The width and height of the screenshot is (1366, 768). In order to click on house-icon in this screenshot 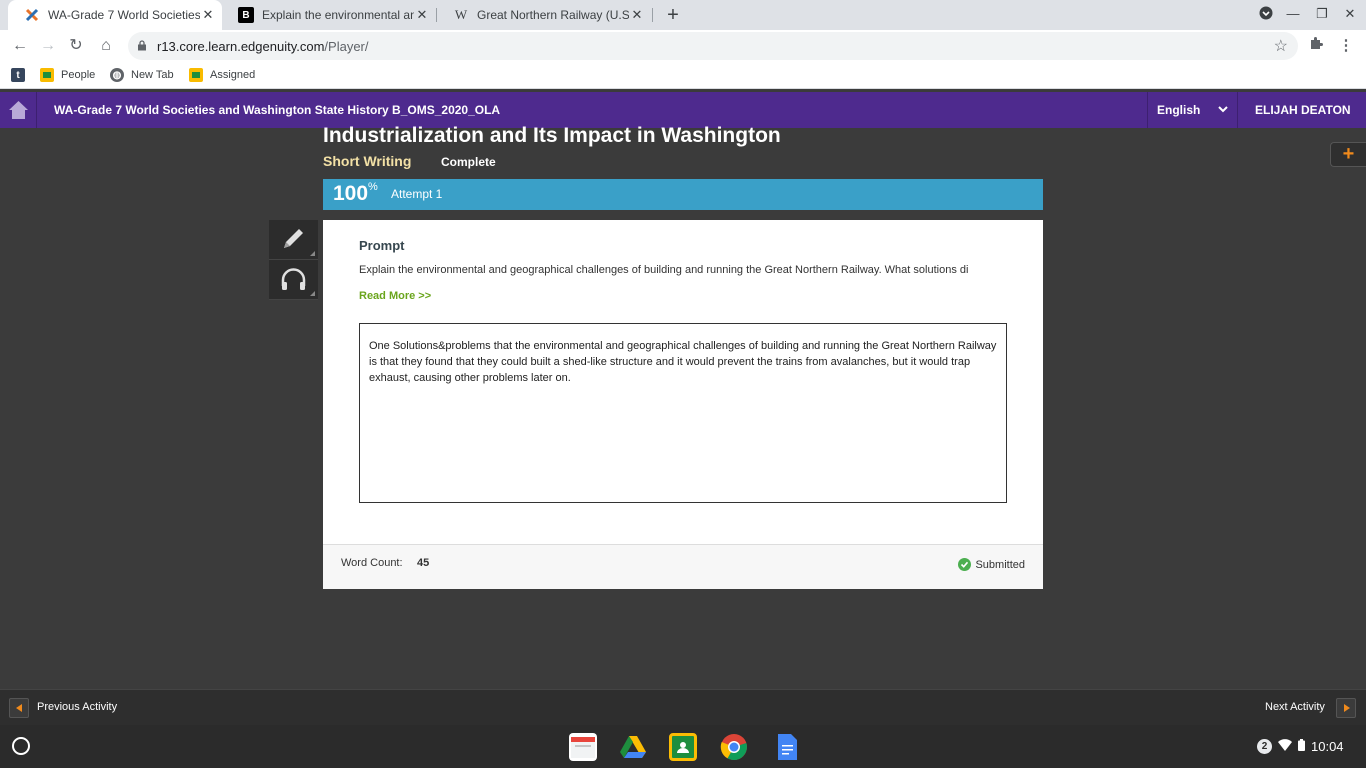, I will do `click(18, 110)`.